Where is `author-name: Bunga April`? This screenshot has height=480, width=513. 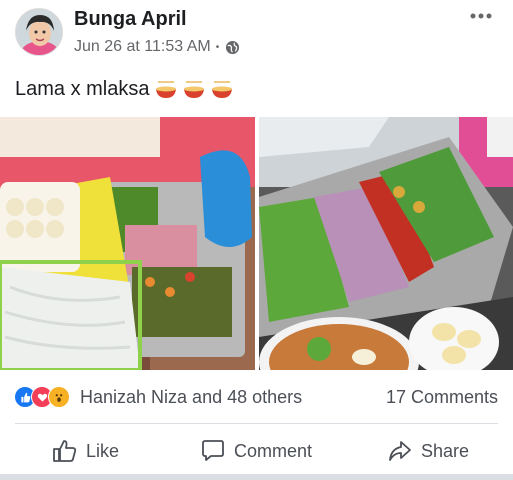
author-name: Bunga April is located at coordinates (130, 19).